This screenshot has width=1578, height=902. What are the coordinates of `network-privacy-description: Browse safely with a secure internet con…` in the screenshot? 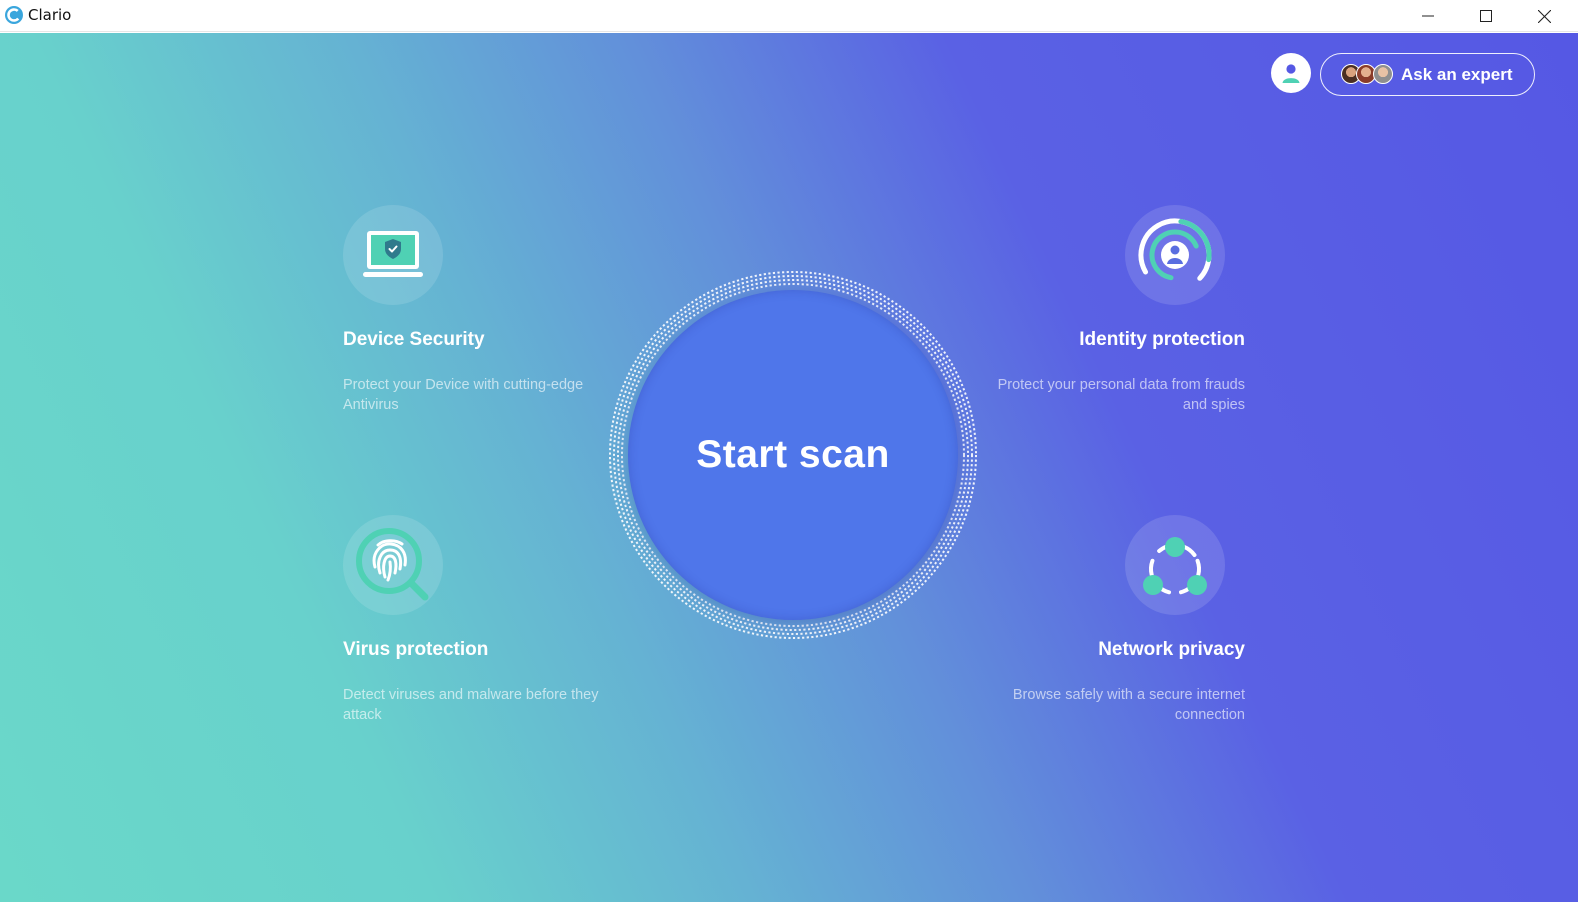 It's located at (1128, 705).